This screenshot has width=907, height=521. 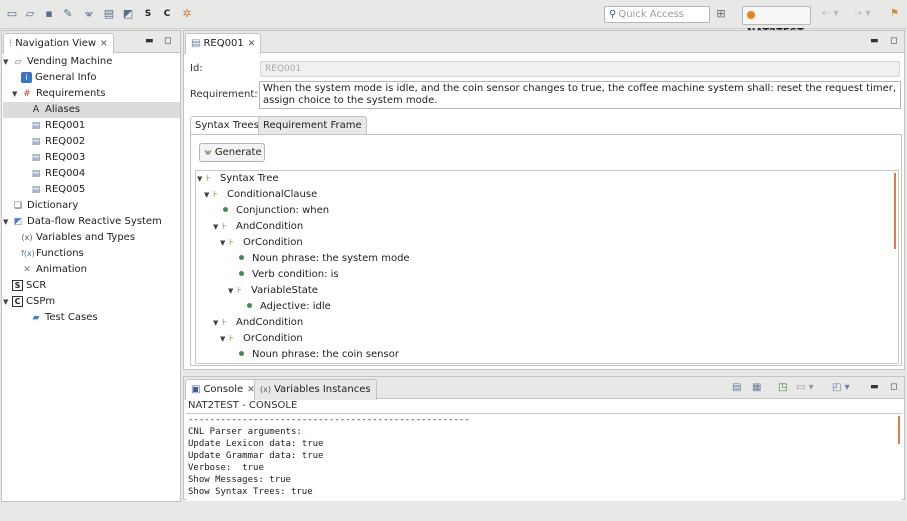 I want to click on tree-scrollbar, so click(x=895, y=211).